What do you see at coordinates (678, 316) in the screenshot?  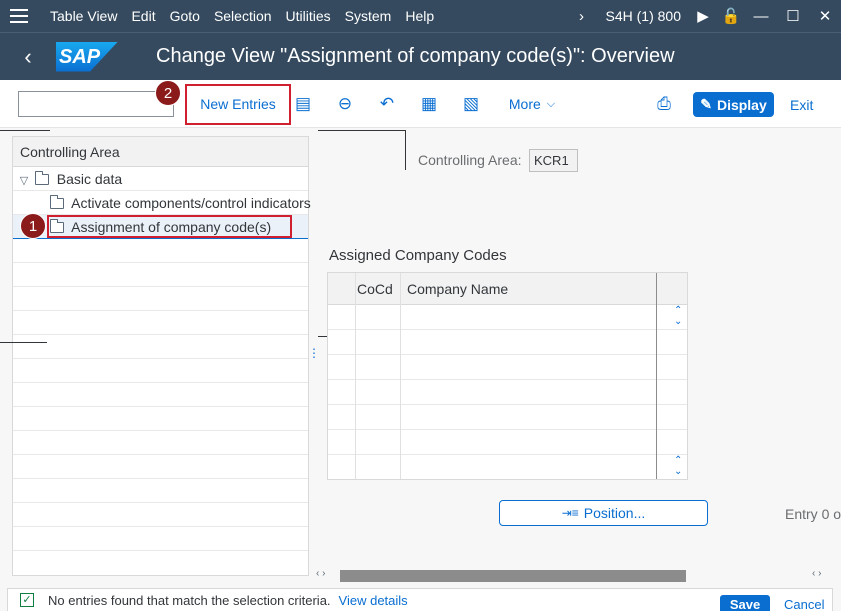 I see `scroll-up-icon: ⌃ ⌄` at bounding box center [678, 316].